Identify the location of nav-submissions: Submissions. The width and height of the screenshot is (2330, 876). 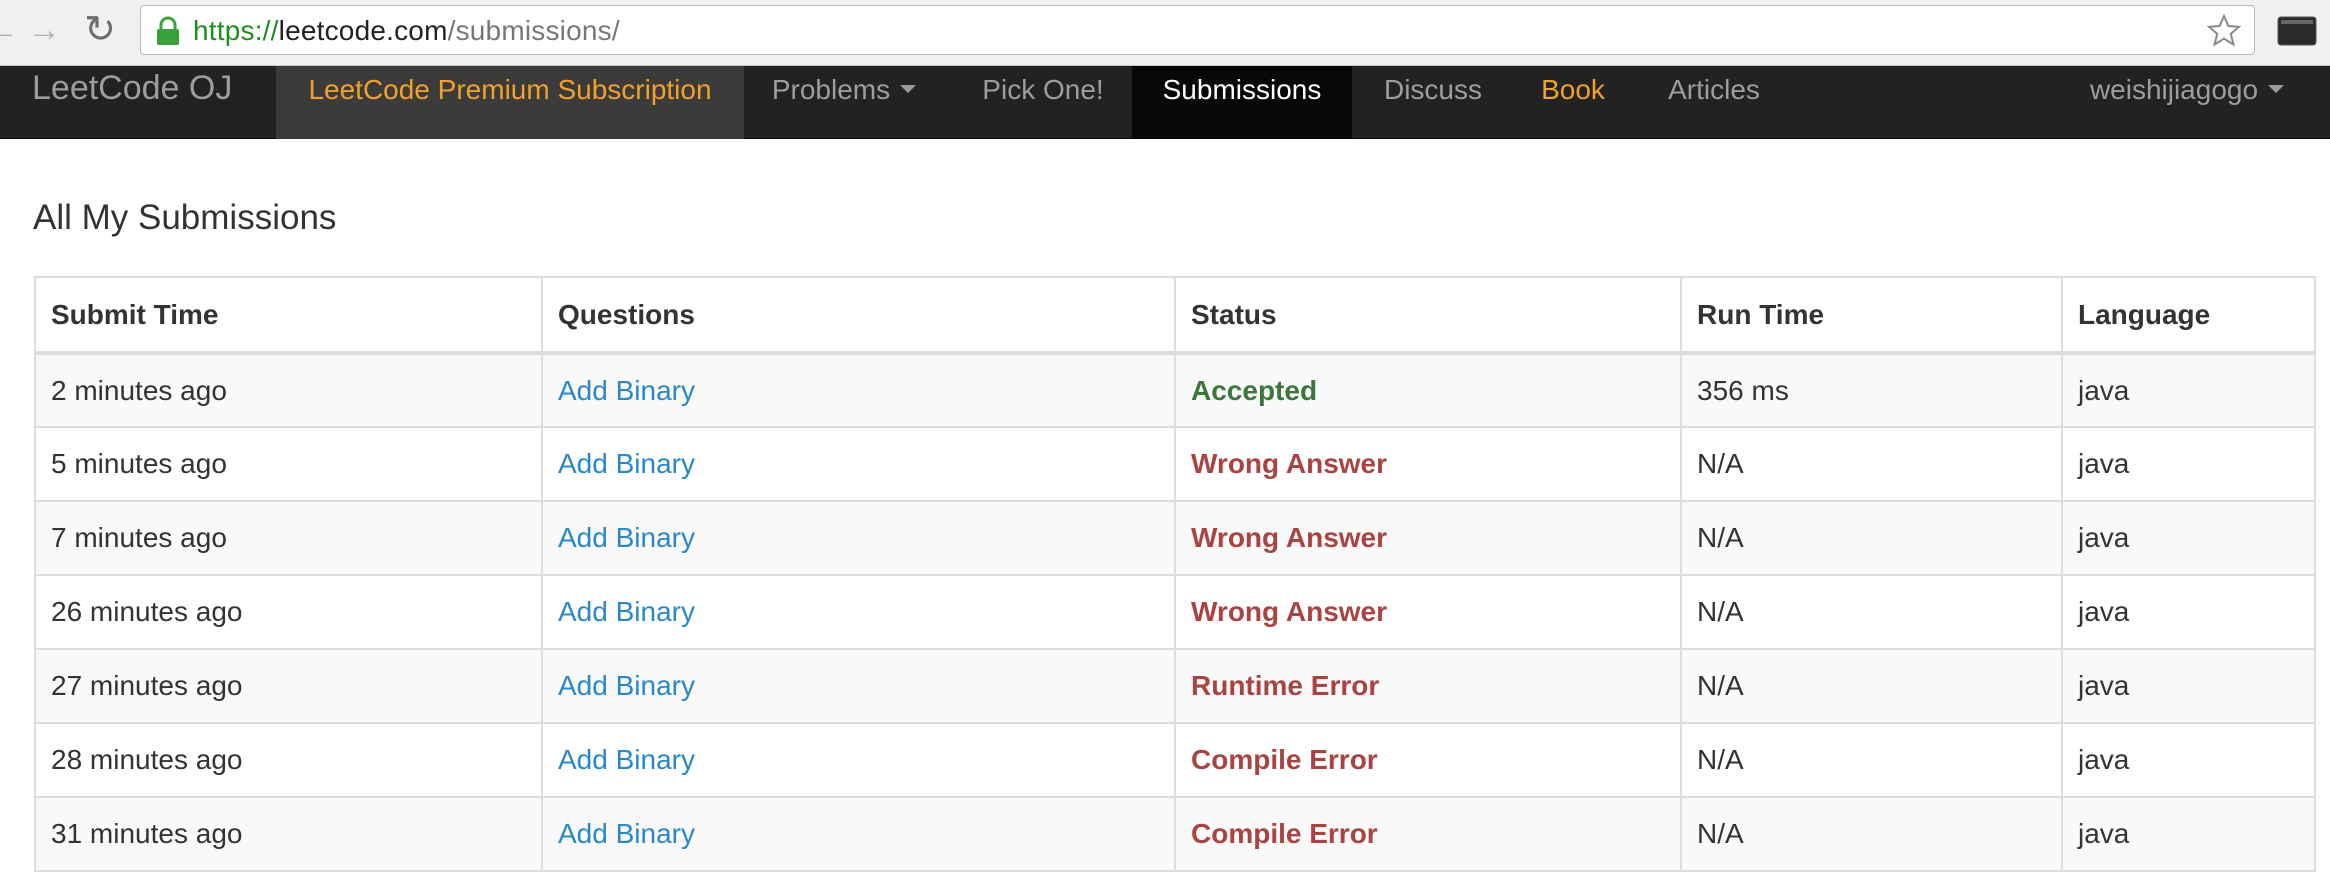
(1242, 102).